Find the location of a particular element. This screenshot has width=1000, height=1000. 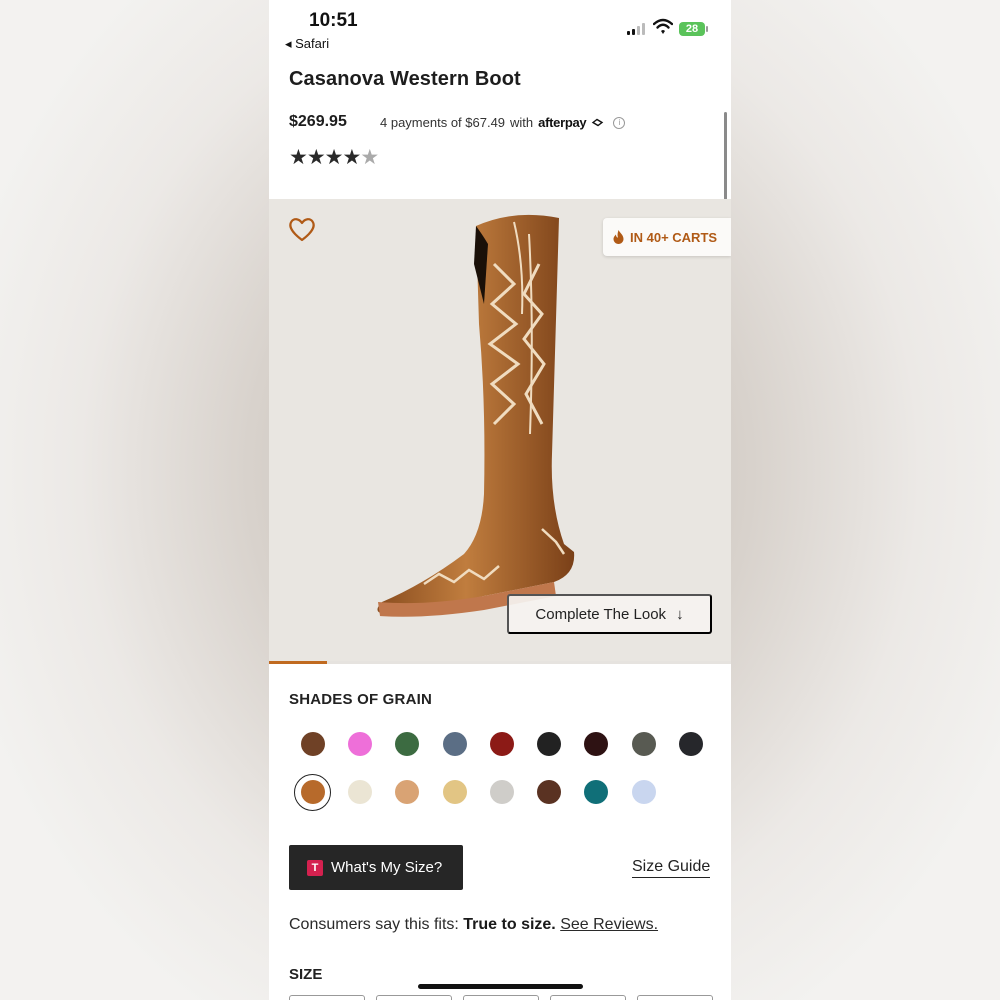

complete-the-look-button: Complete The Look ↓ is located at coordinates (609, 614).